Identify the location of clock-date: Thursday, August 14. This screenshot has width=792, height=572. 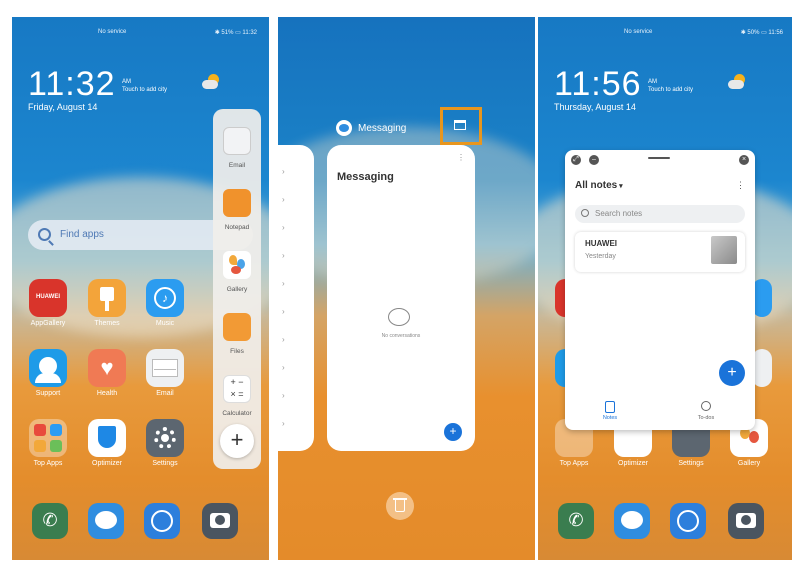
(595, 107).